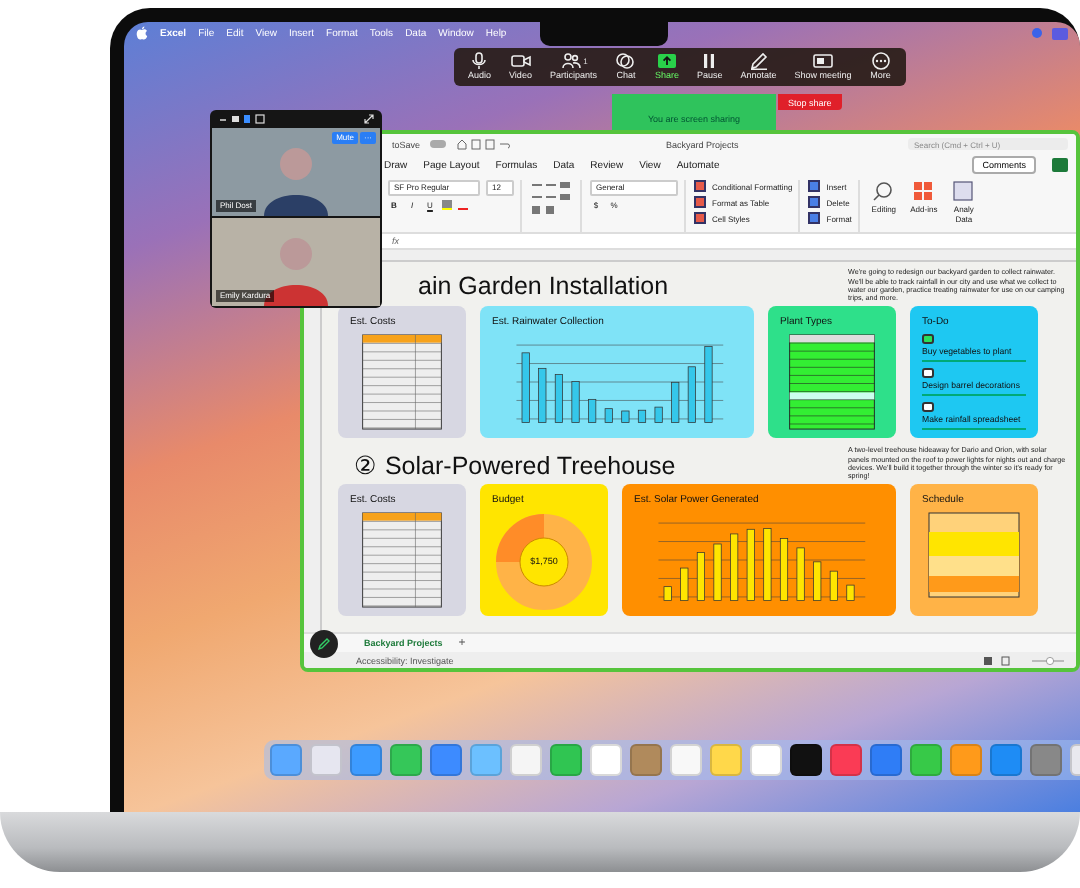 The width and height of the screenshot is (1080, 888). Describe the element at coordinates (516, 464) in the screenshot. I see `section-title: ② Solar-Powered Treehouse` at that location.